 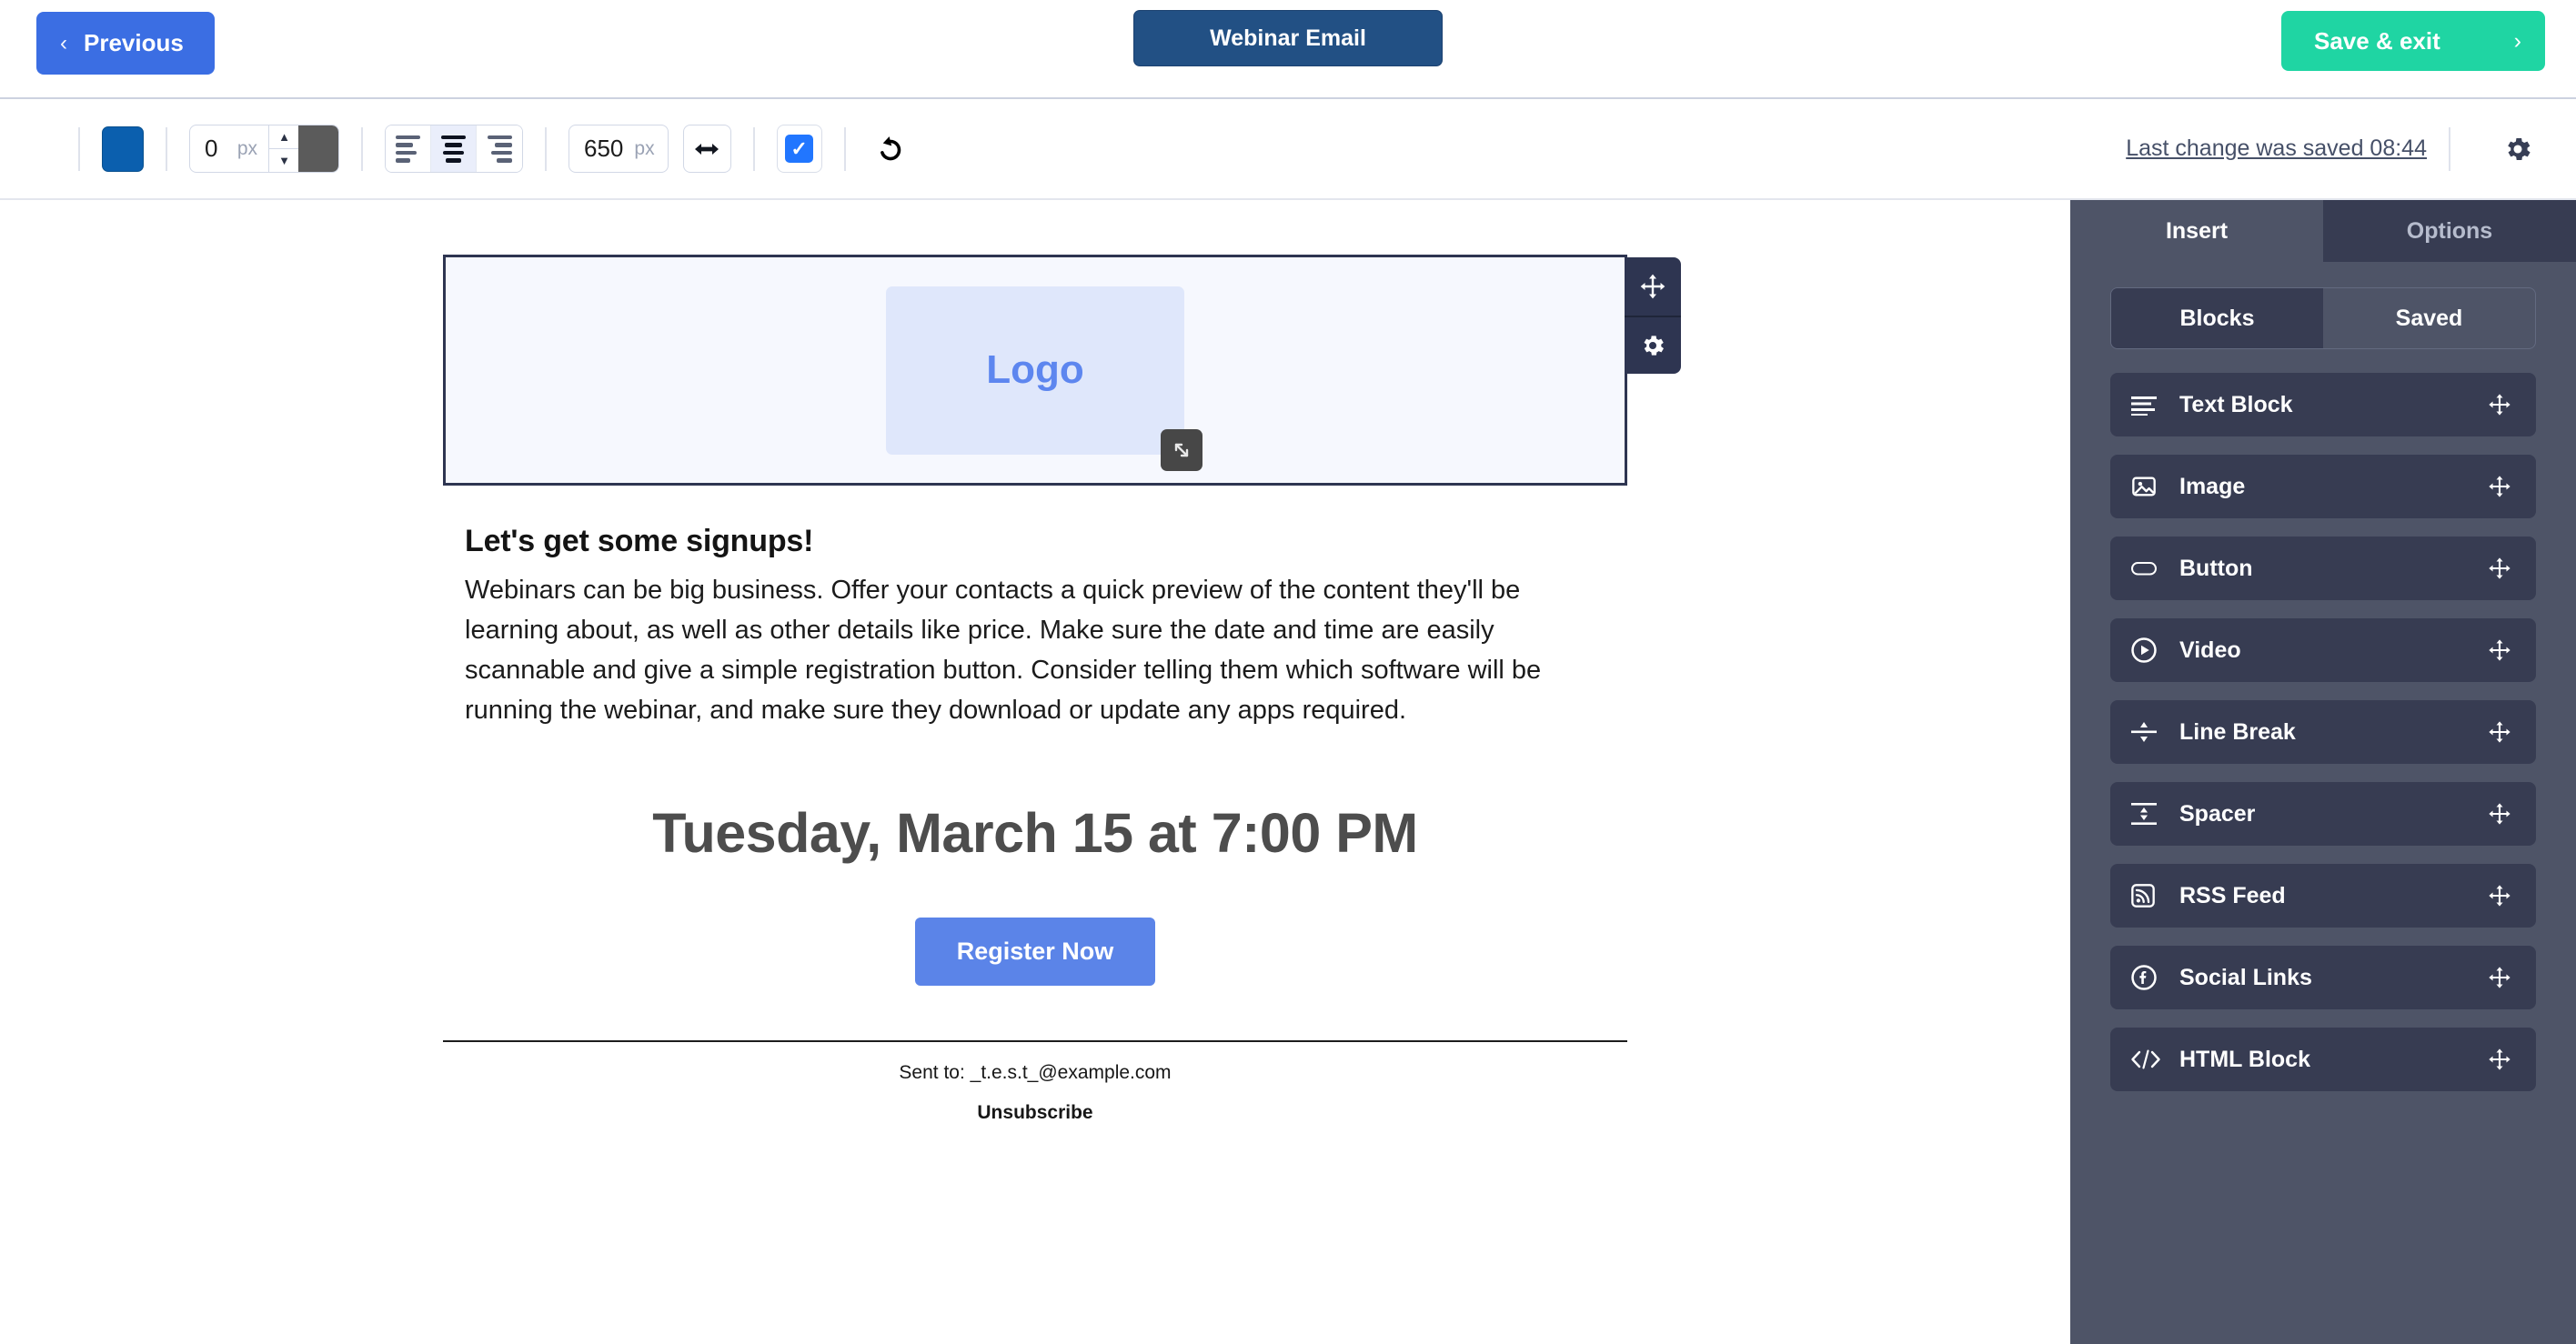 I want to click on text-align-group, so click(x=454, y=149).